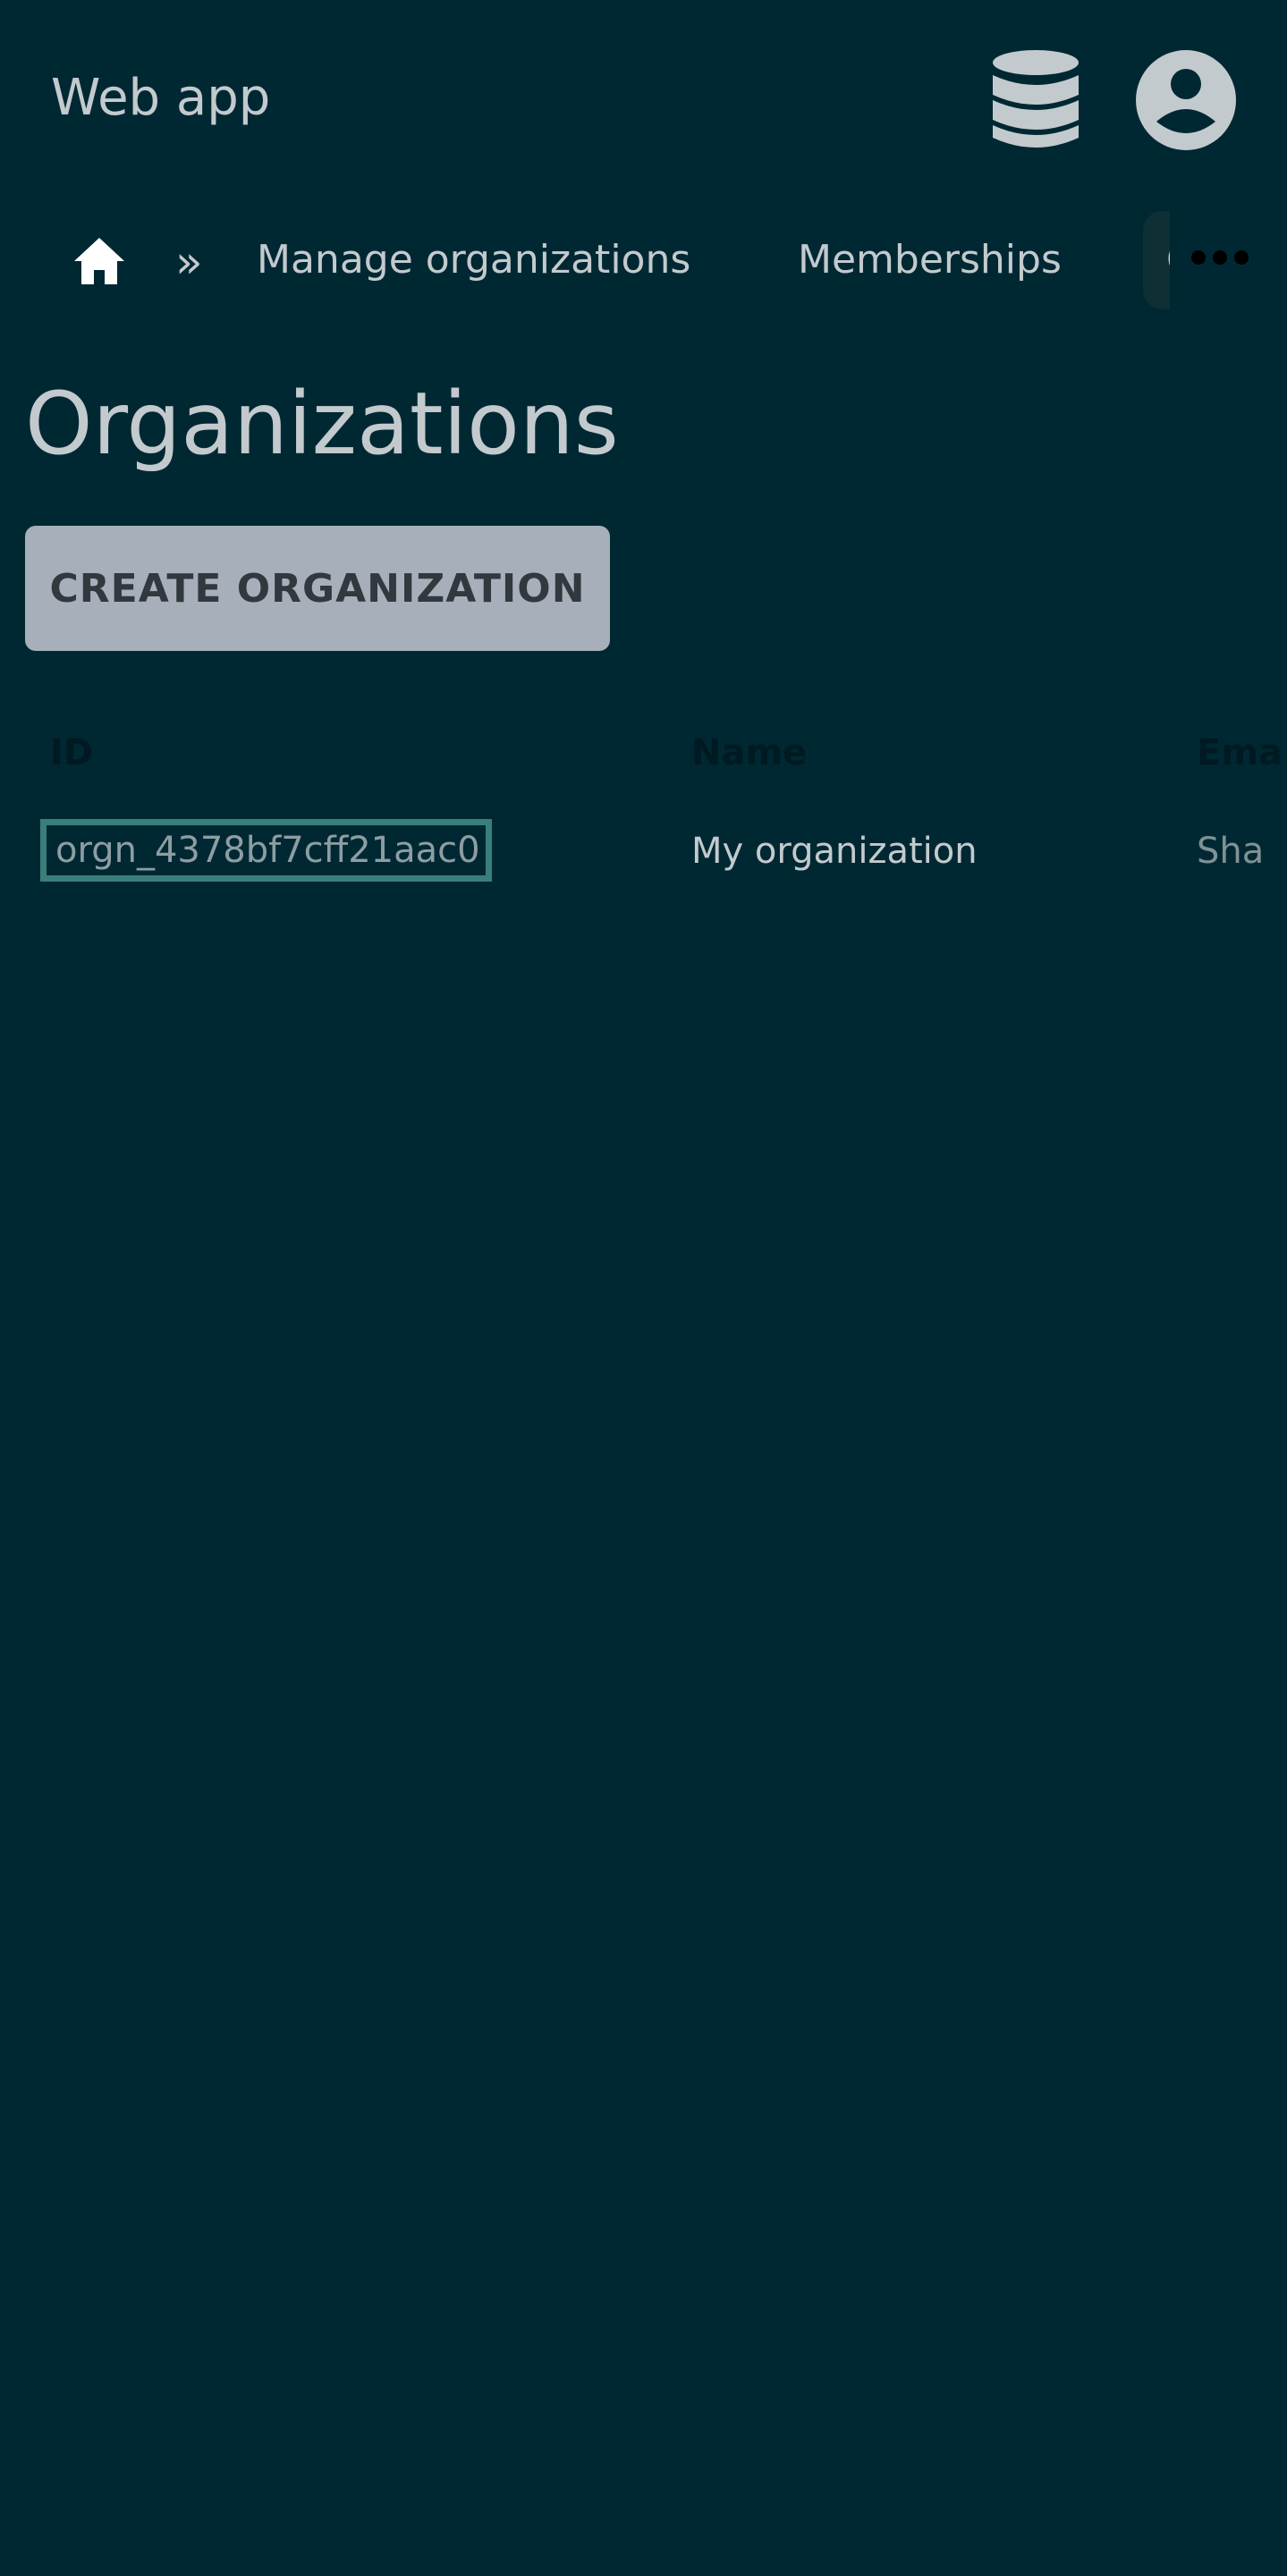 Image resolution: width=1287 pixels, height=2576 pixels. What do you see at coordinates (1156, 260) in the screenshot?
I see `nav-link-truncated: O` at bounding box center [1156, 260].